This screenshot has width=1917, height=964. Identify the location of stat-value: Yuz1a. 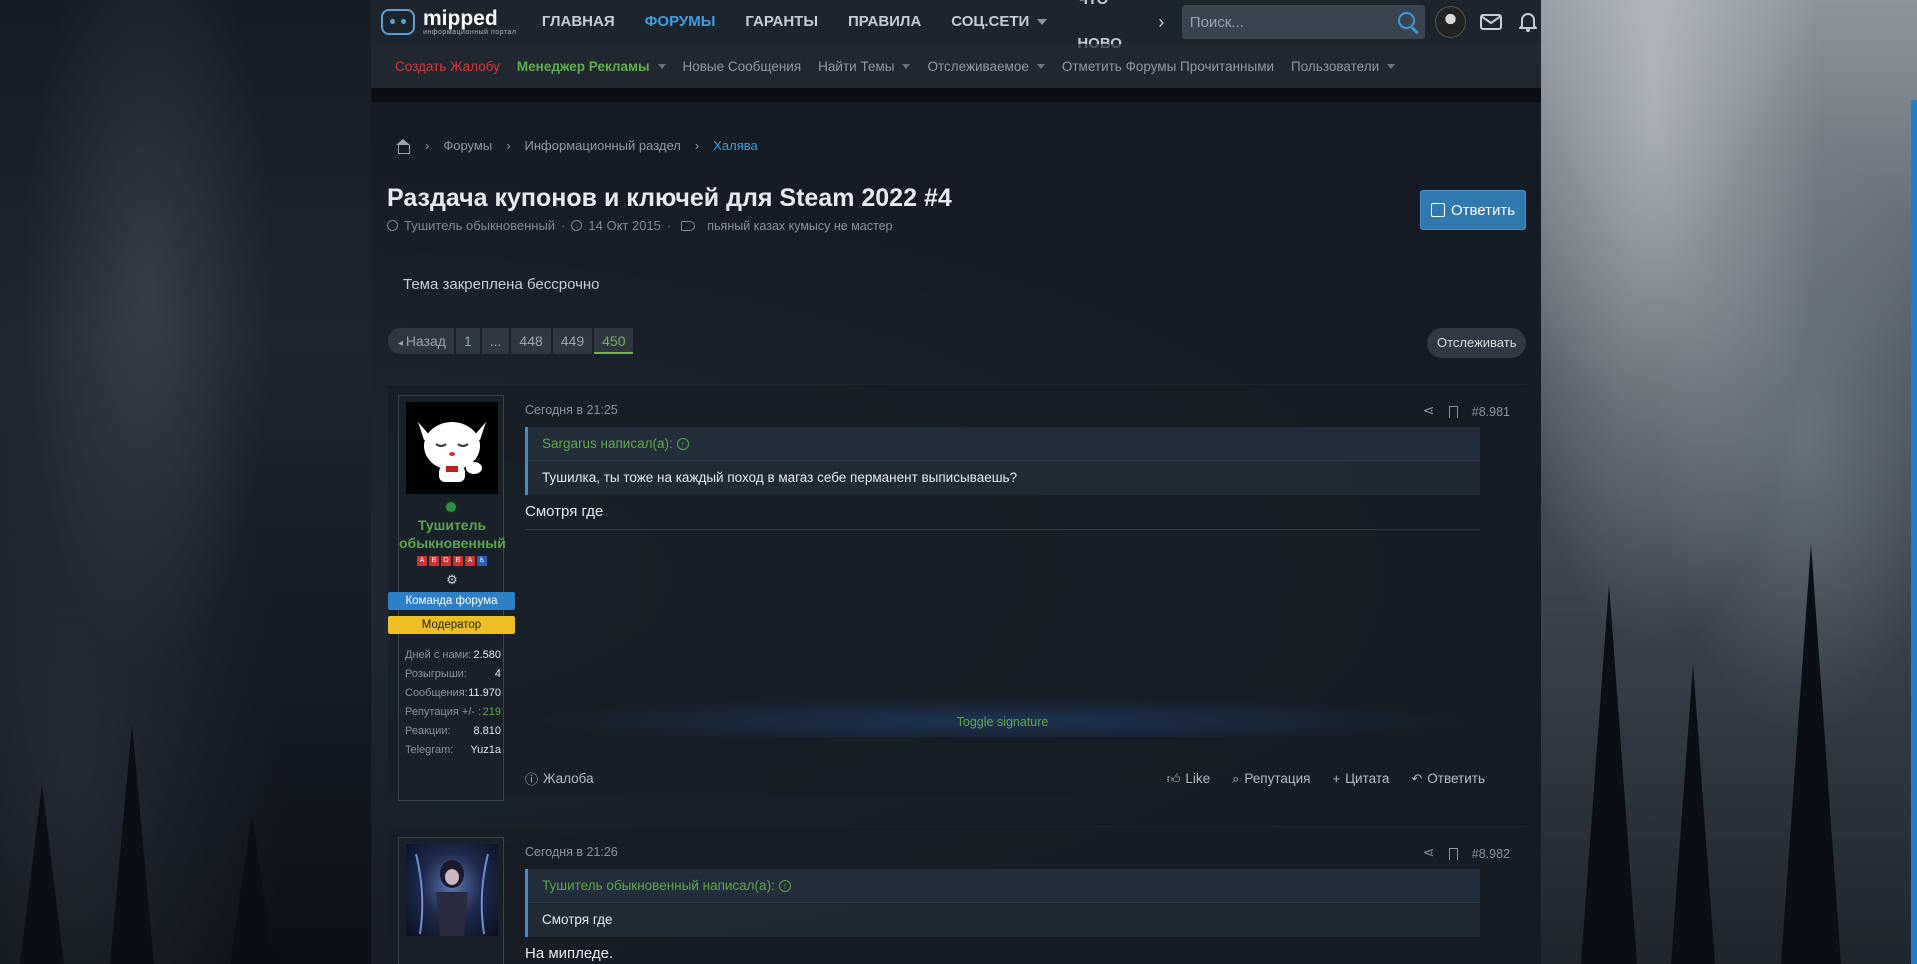
(485, 750).